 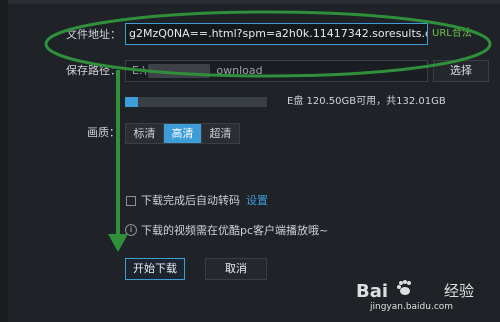 I want to click on save-path-suffix: ownload, so click(x=239, y=70).